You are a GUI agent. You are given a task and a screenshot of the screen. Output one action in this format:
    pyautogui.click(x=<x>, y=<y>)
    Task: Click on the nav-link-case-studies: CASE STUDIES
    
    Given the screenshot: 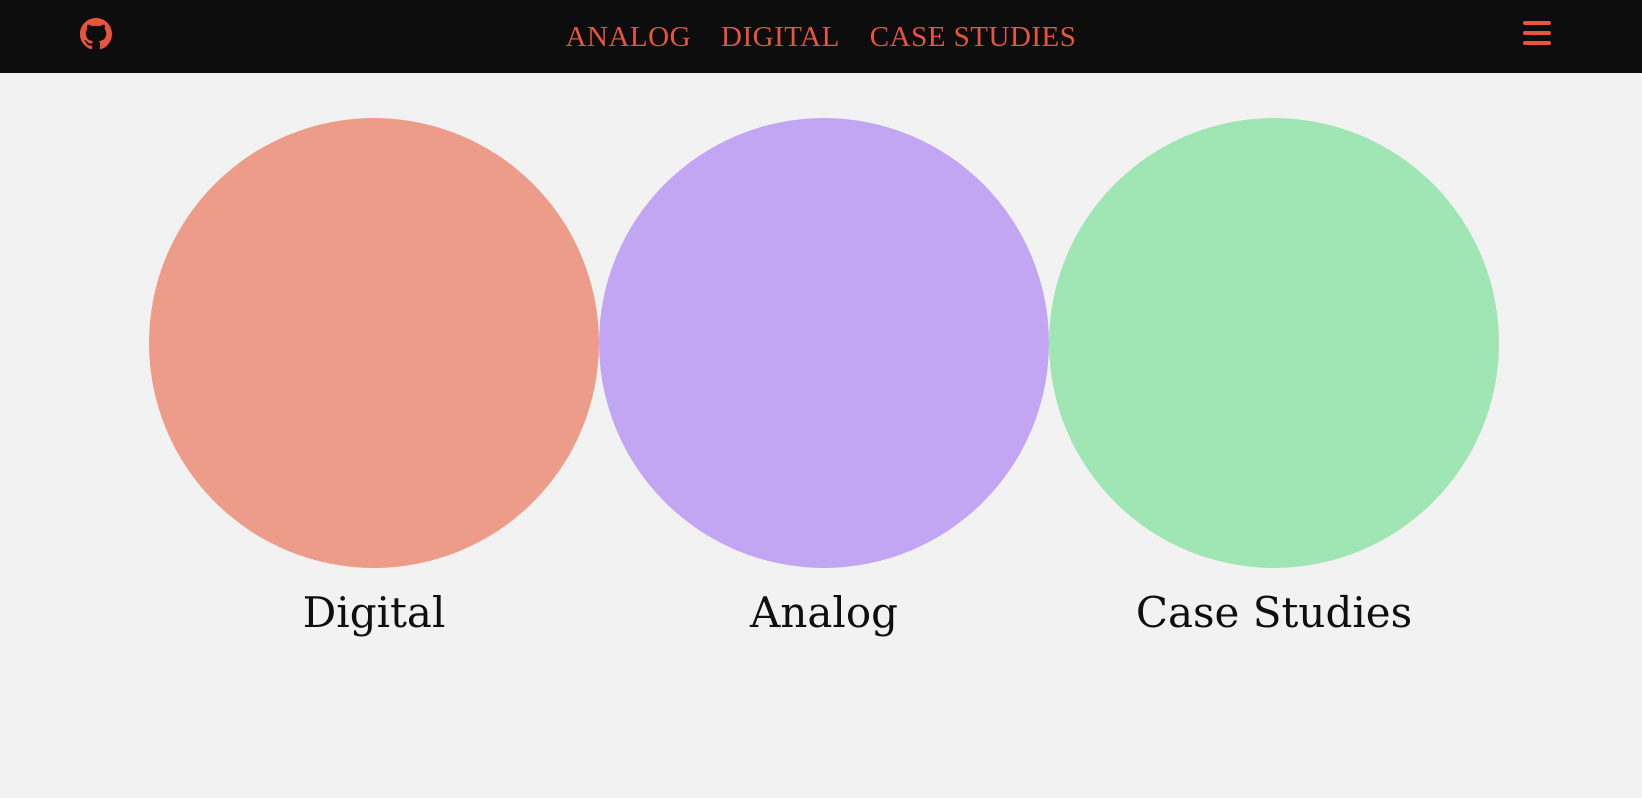 What is the action you would take?
    pyautogui.click(x=973, y=37)
    